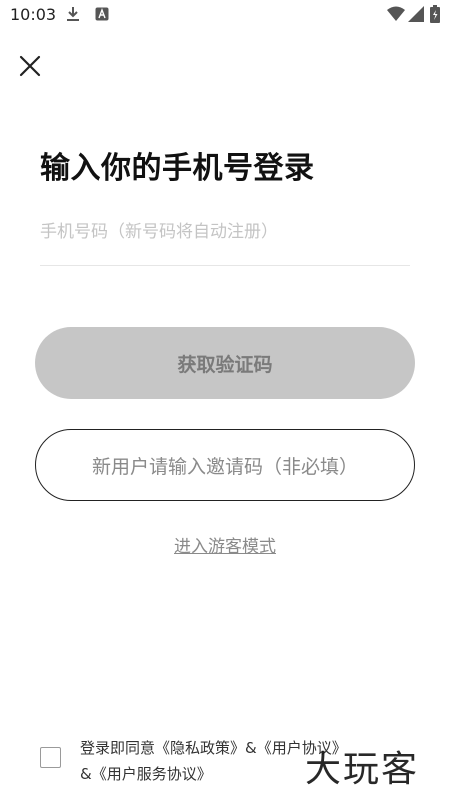 The width and height of the screenshot is (450, 800). I want to click on agreement-amp-1: &, so click(251, 748).